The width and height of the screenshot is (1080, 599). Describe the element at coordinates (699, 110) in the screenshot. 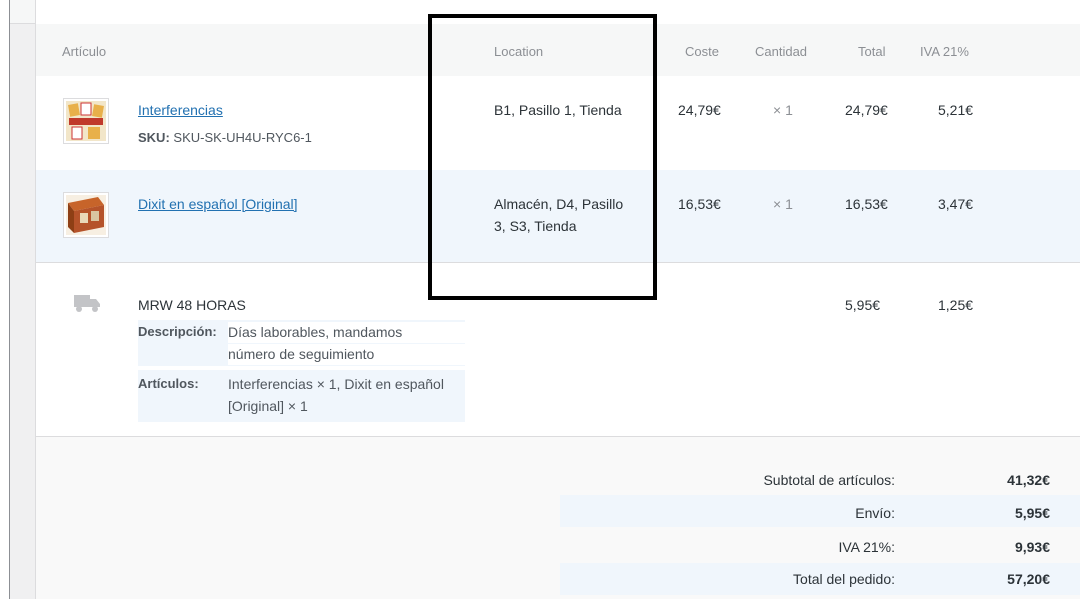

I see `item-cost: 24,79€` at that location.